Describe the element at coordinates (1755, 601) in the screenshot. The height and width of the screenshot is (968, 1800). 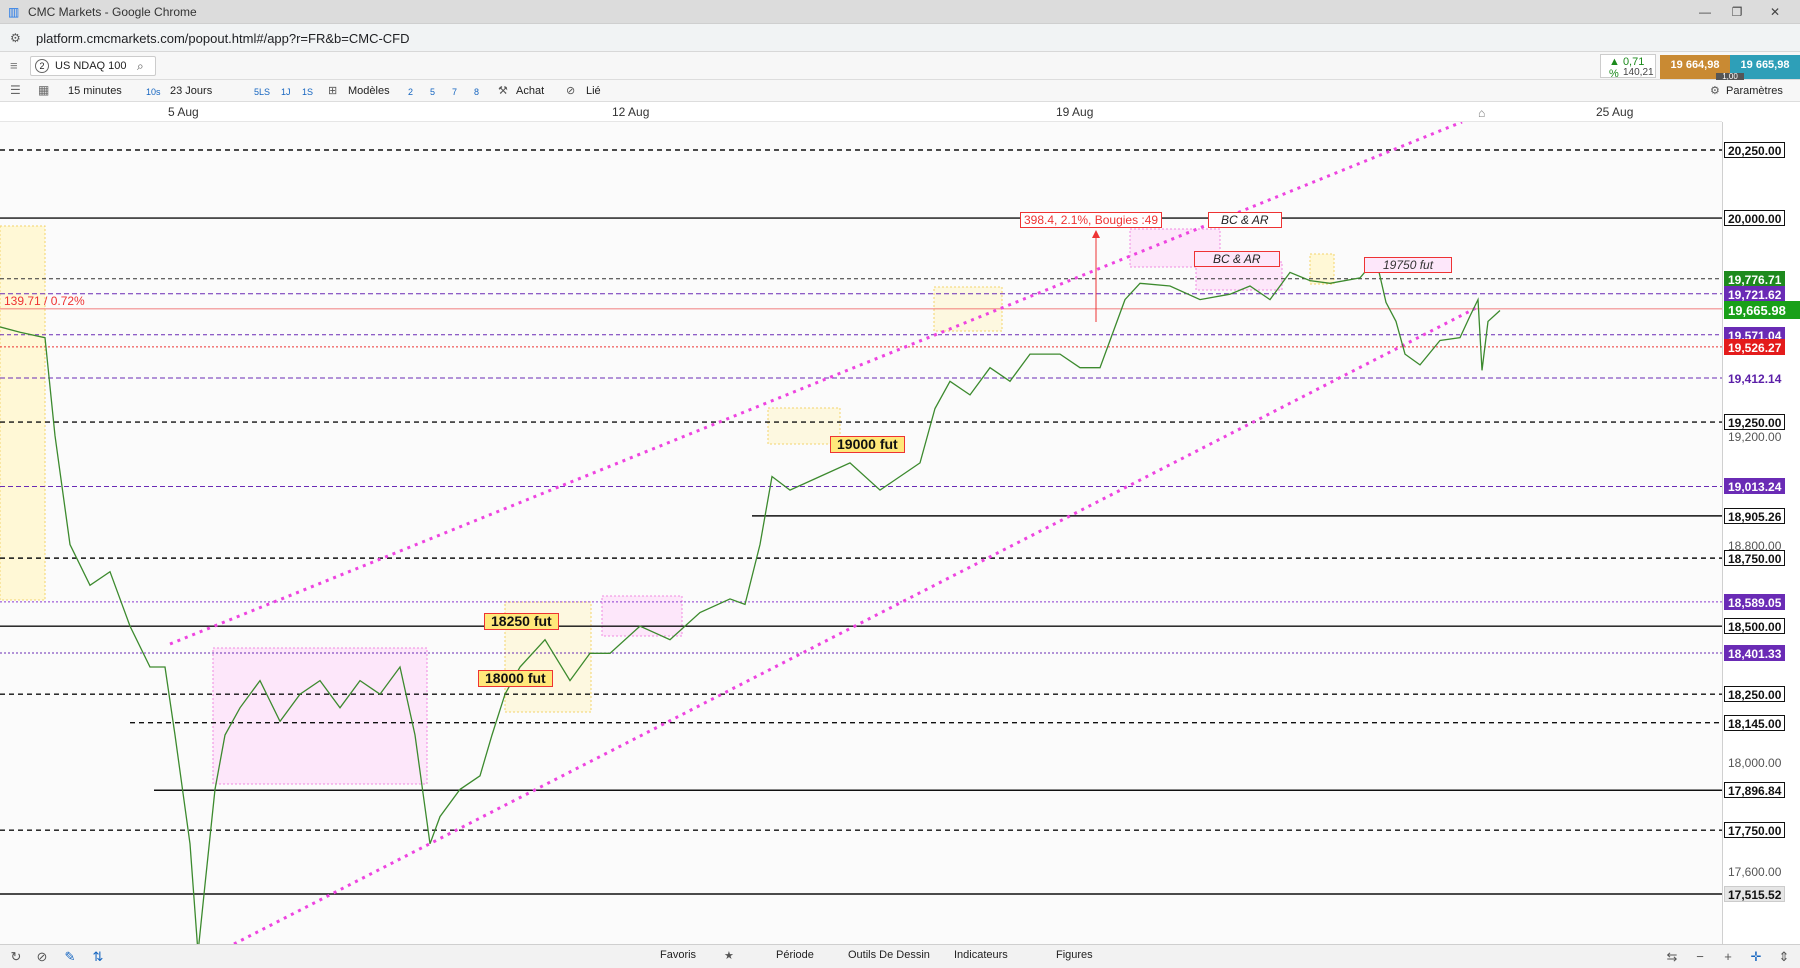
I see `price-label: 18,589.05` at that location.